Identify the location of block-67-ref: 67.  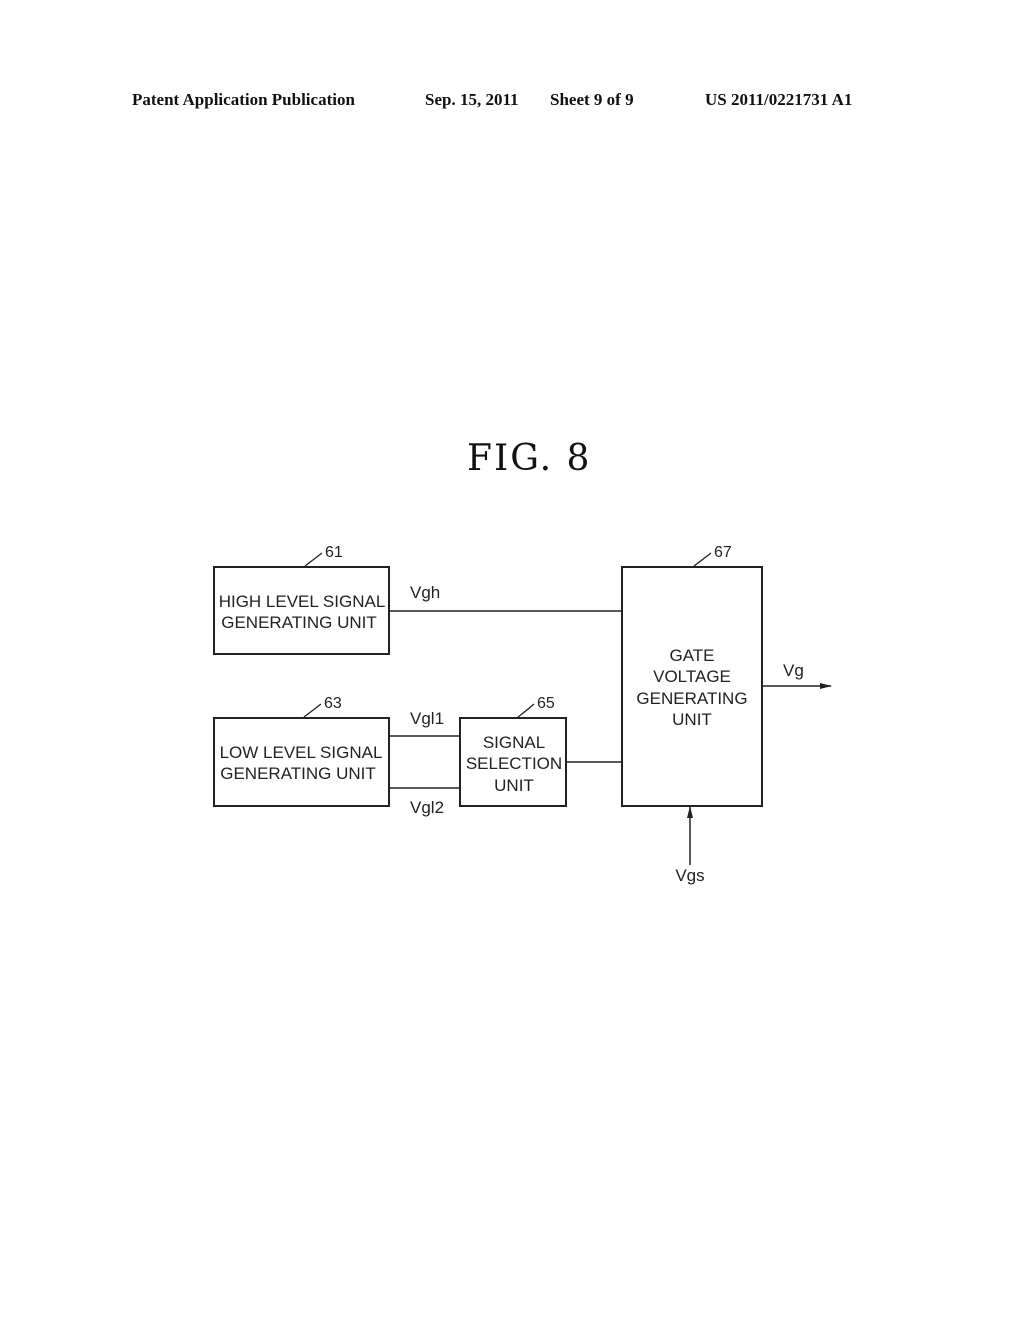
(723, 552).